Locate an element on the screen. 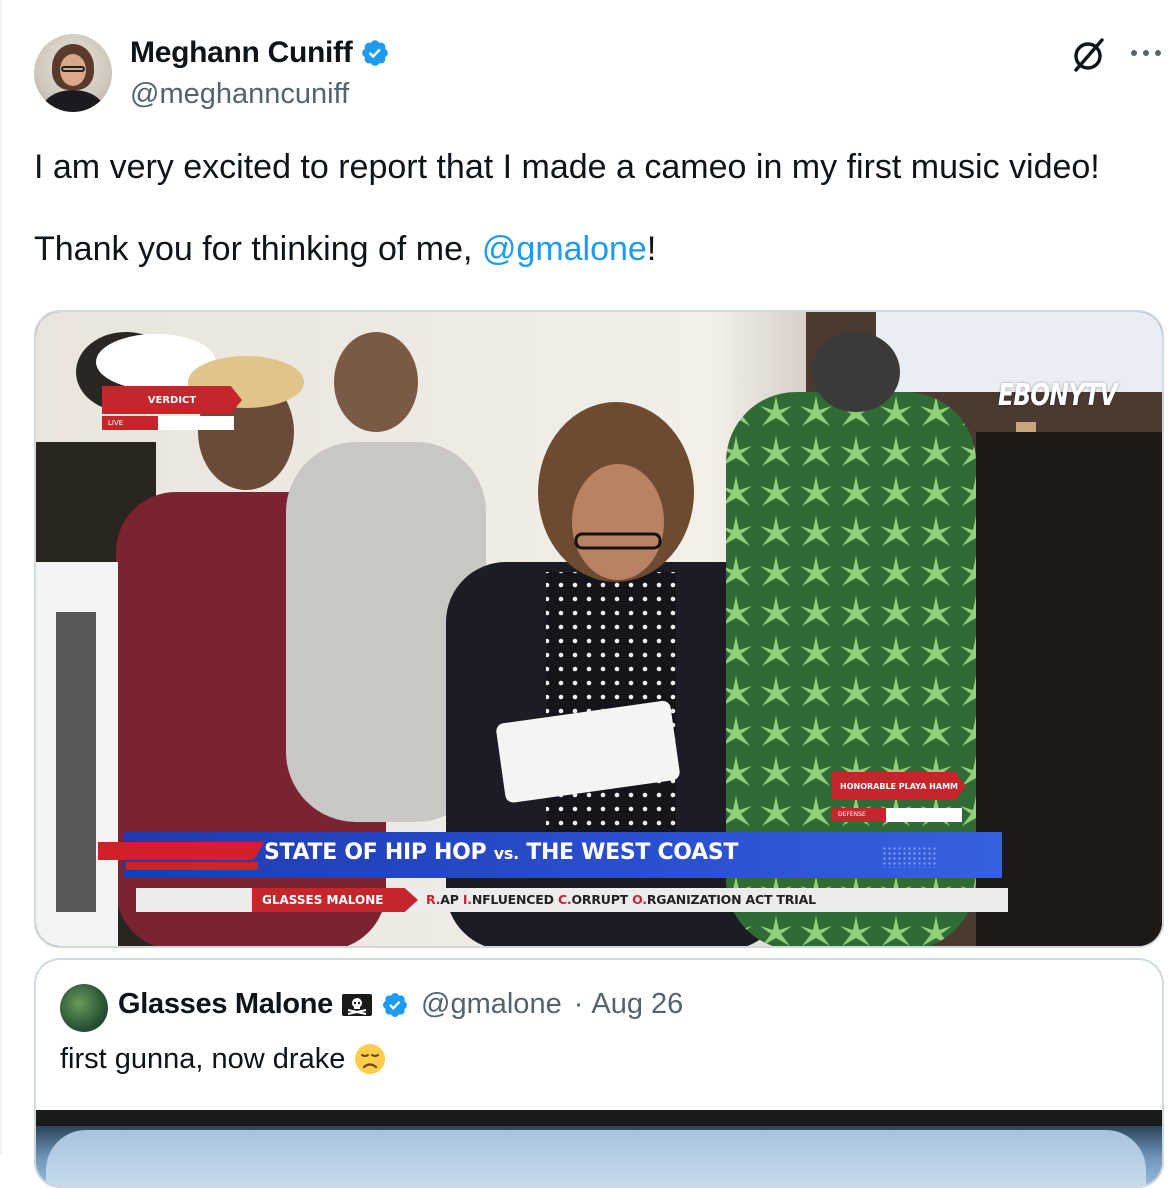 The image size is (1170, 1188). quoted-handle: @gmalone is located at coordinates (491, 1004).